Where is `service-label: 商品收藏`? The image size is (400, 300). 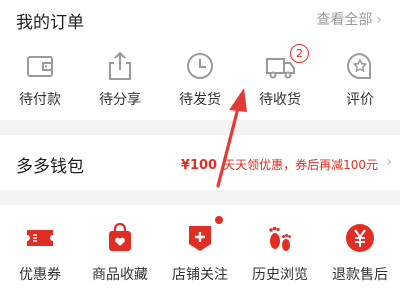 service-label: 商品收藏 is located at coordinates (120, 275).